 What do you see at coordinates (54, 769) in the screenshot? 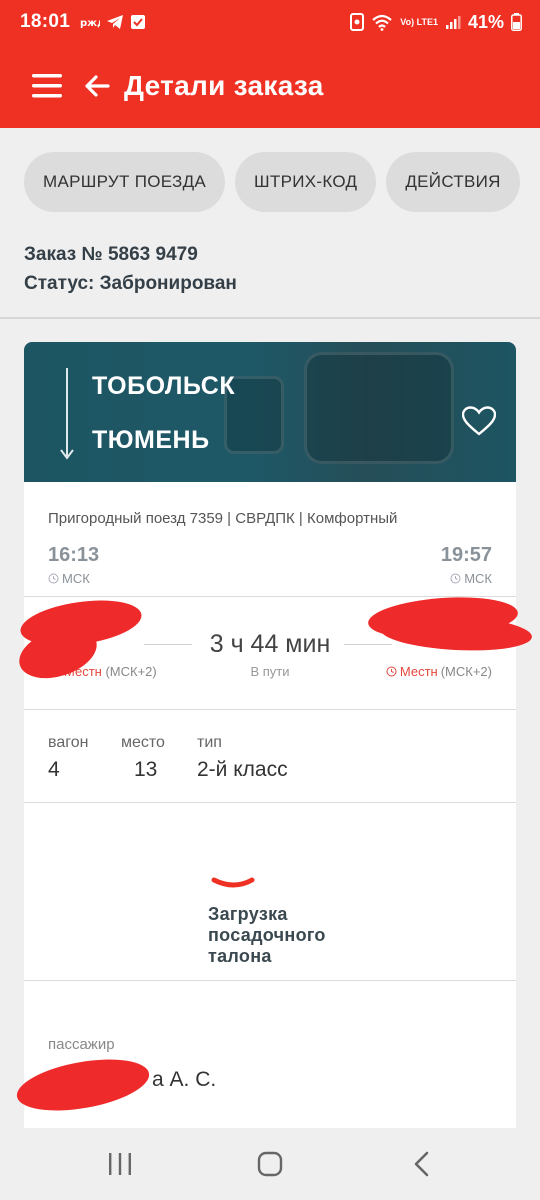
I see `car-number: 4` at bounding box center [54, 769].